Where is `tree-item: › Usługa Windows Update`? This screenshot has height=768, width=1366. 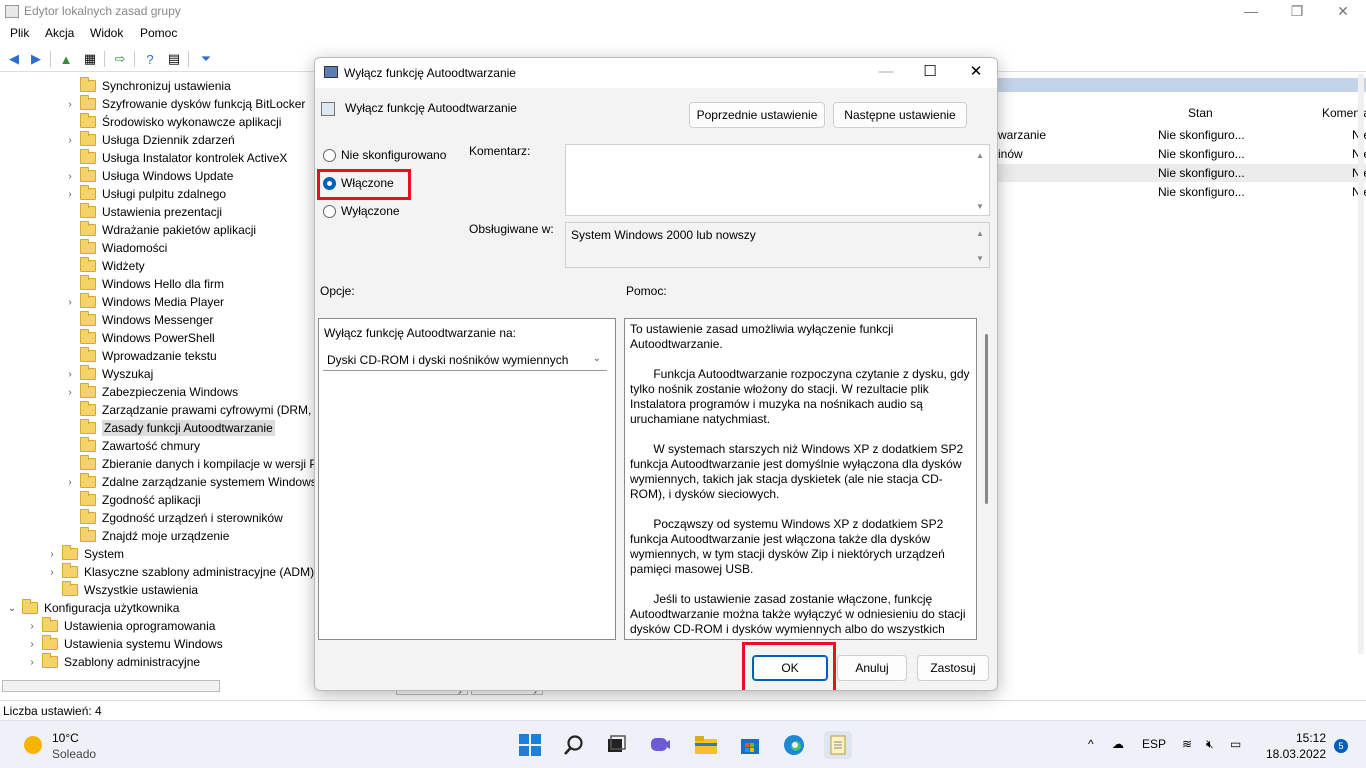 tree-item: › Usługa Windows Update is located at coordinates (148, 176).